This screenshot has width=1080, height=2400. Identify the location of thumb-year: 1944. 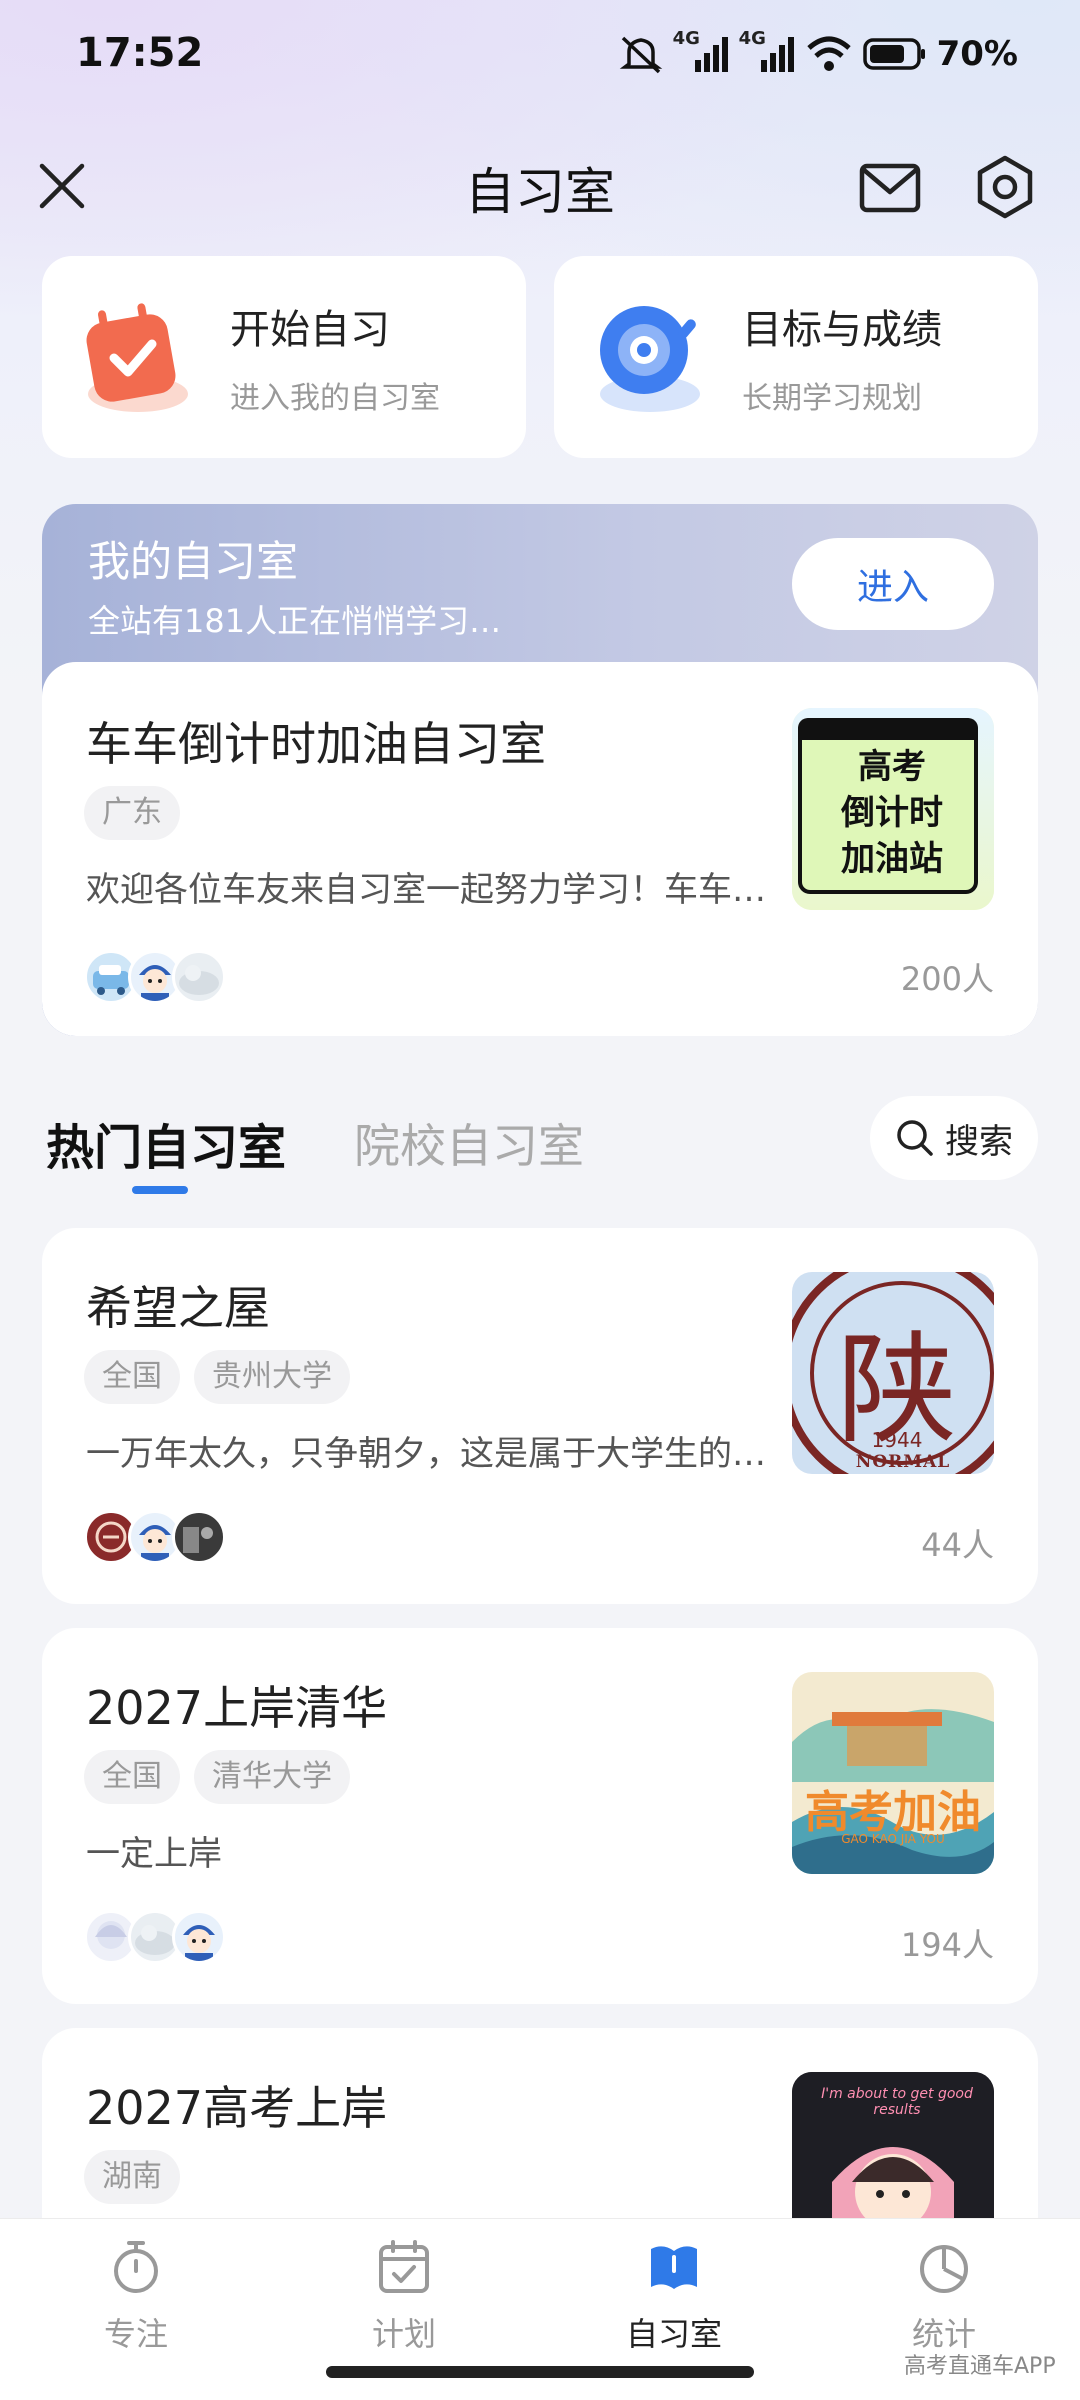
(897, 1440).